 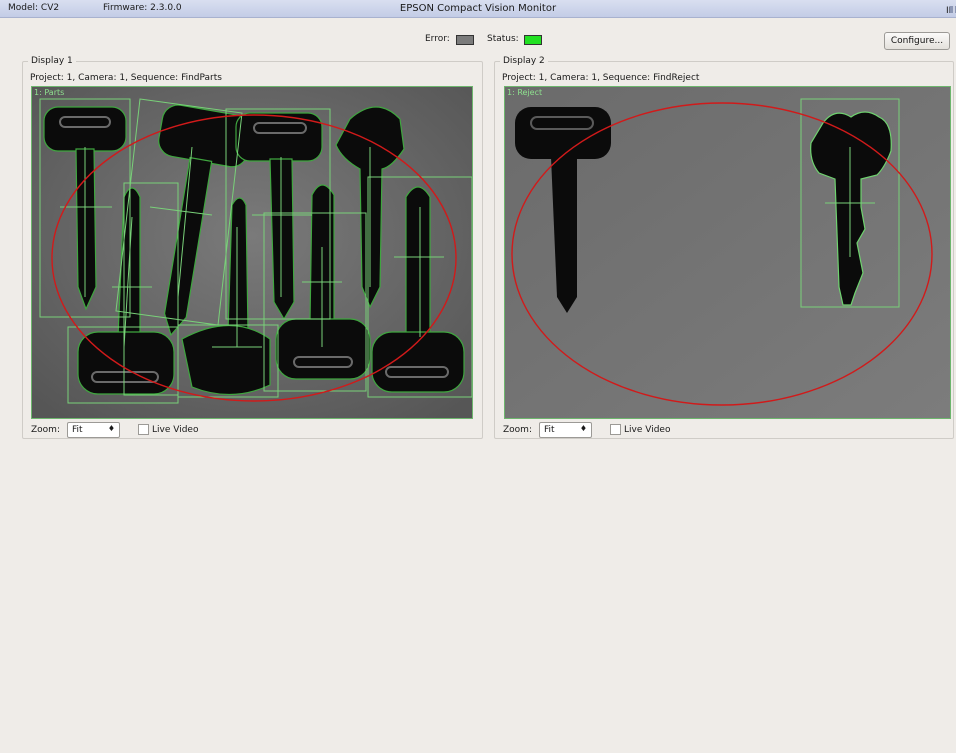 What do you see at coordinates (93, 430) in the screenshot?
I see `display-1-zoom-select: Fit ♦` at bounding box center [93, 430].